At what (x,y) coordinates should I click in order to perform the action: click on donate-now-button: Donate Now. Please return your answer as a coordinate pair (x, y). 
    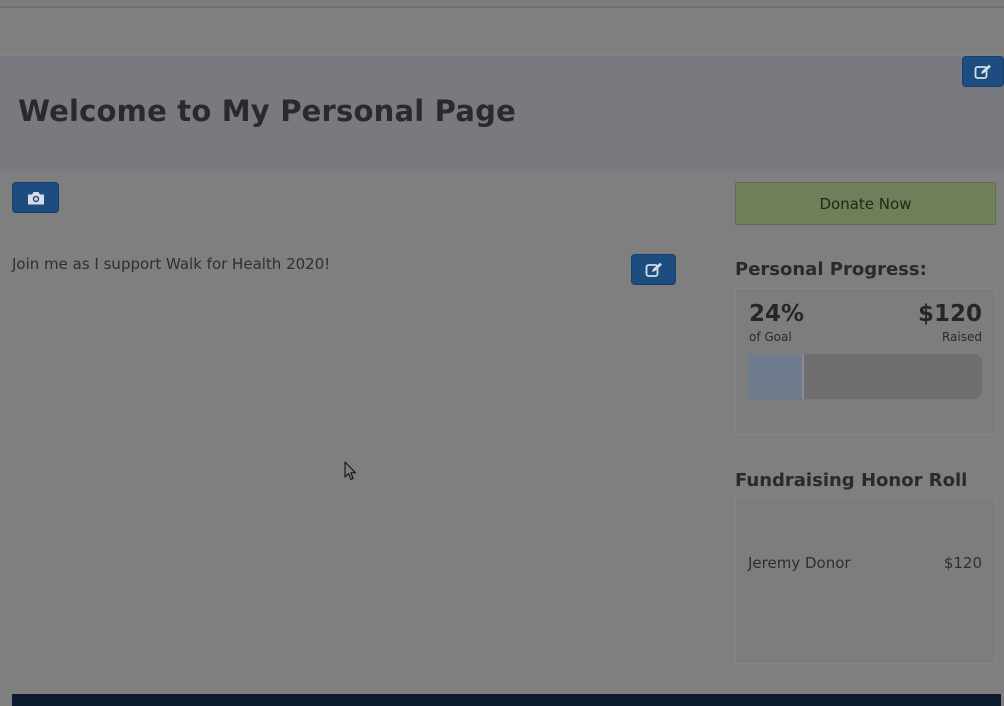
    Looking at the image, I should click on (865, 203).